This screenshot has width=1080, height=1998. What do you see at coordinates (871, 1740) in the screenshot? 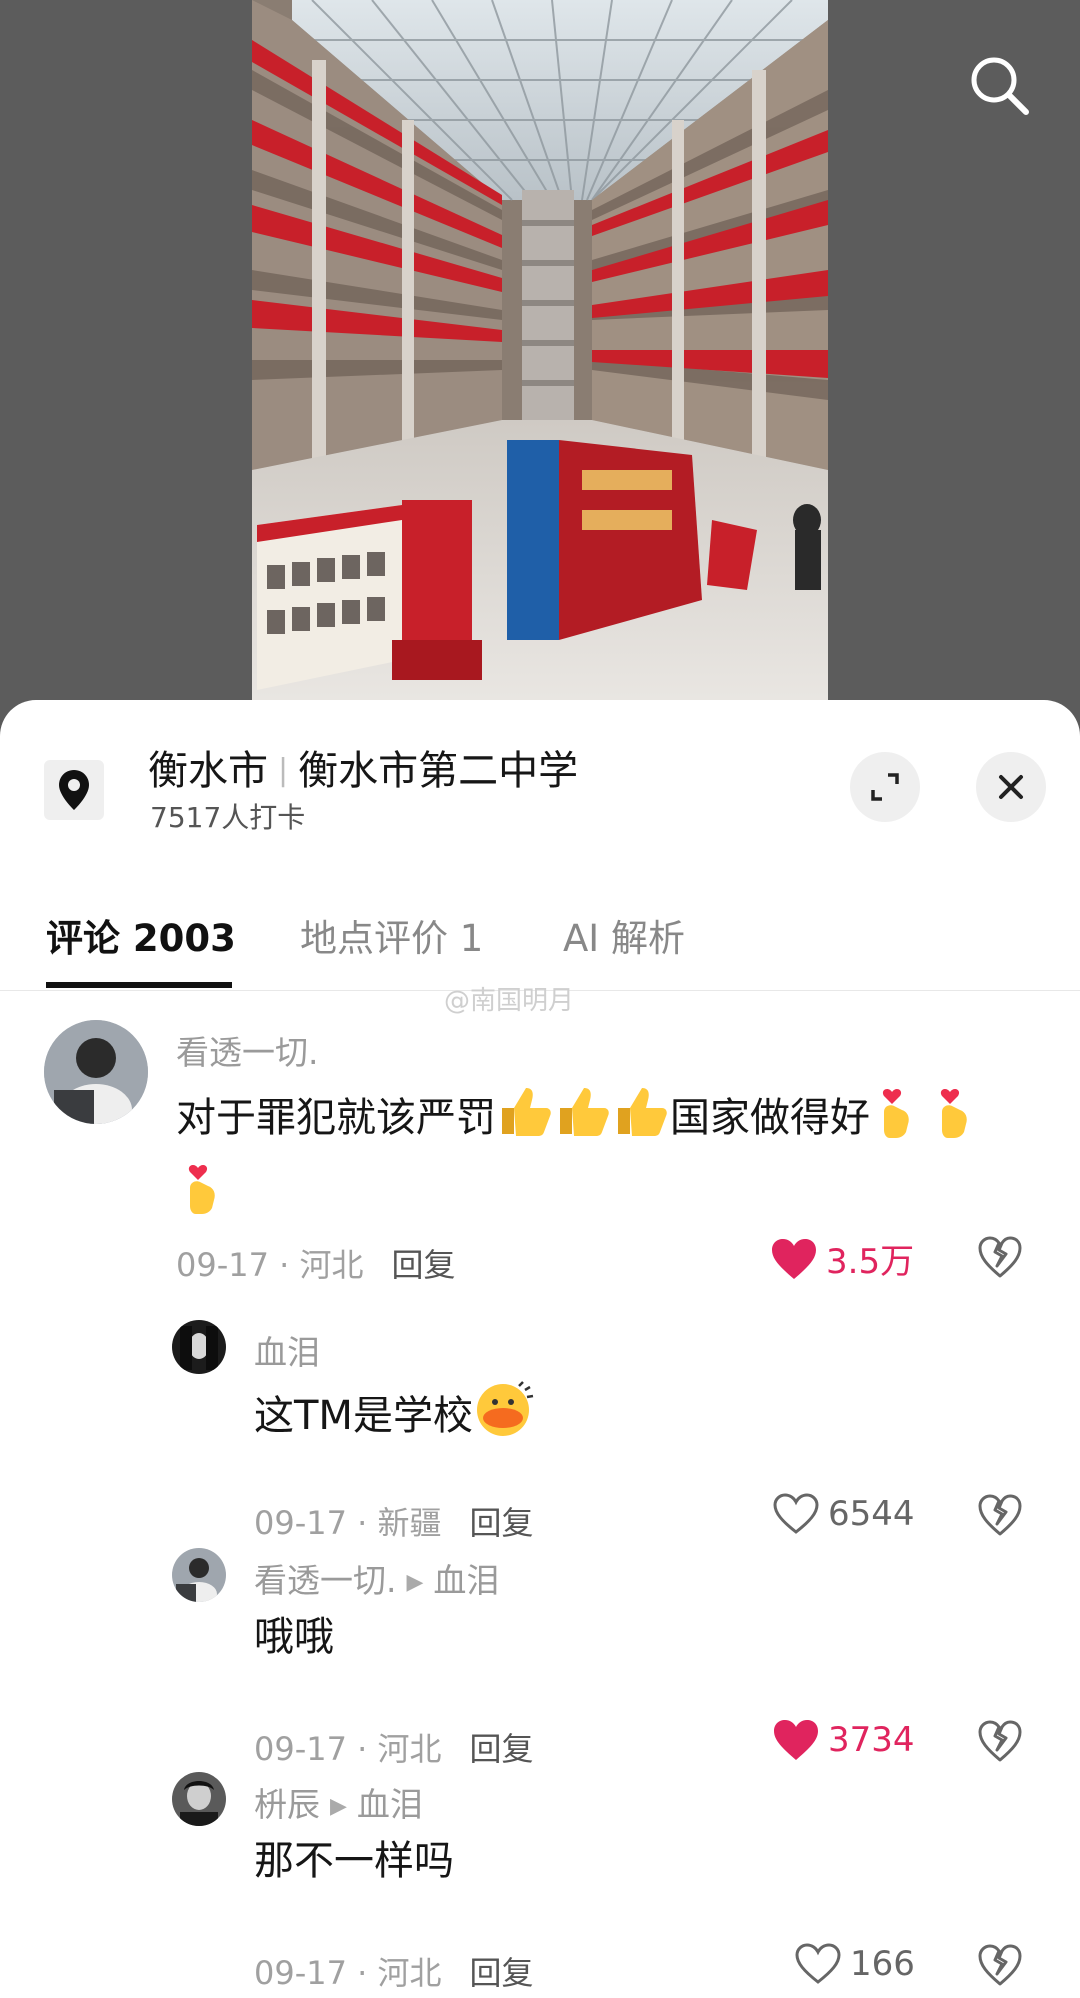
I see `like-count: 3734` at bounding box center [871, 1740].